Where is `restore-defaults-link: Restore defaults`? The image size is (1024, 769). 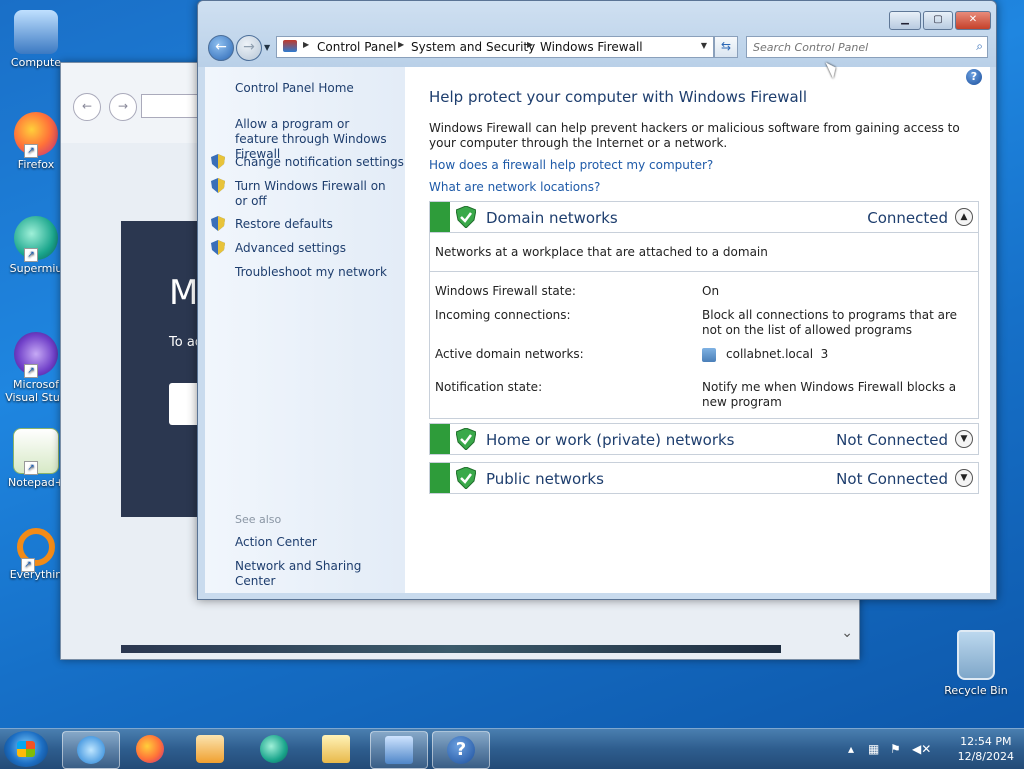
restore-defaults-link: Restore defaults is located at coordinates (284, 224).